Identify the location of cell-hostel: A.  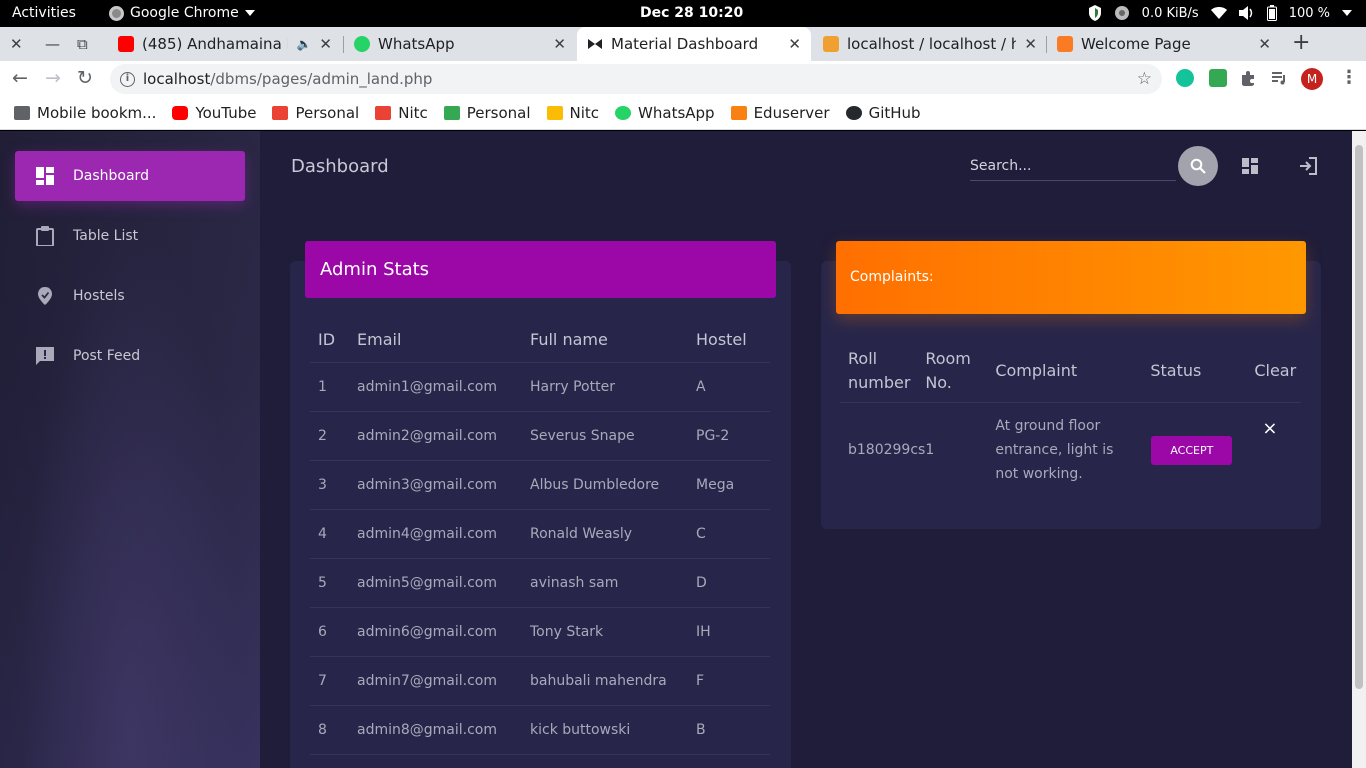
(733, 387).